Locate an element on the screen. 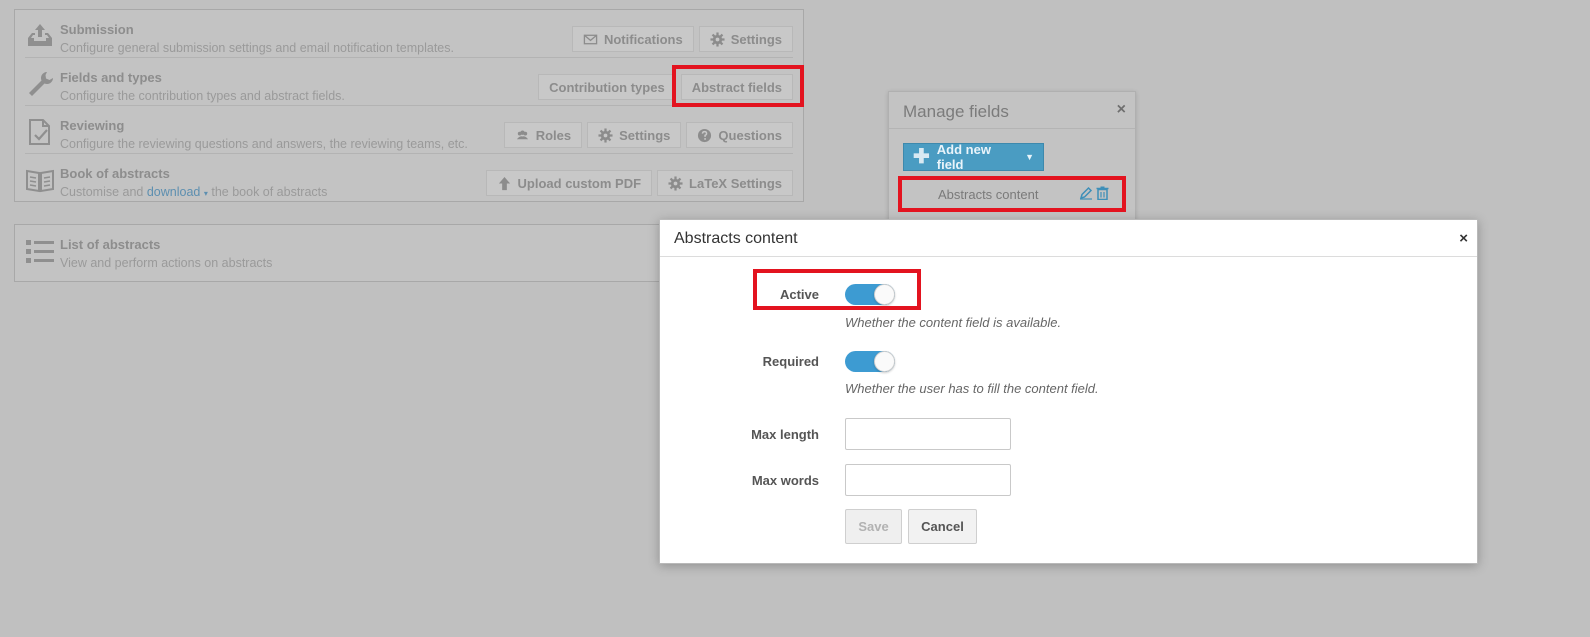  download-dropdown-link: download ▾ is located at coordinates (177, 192).